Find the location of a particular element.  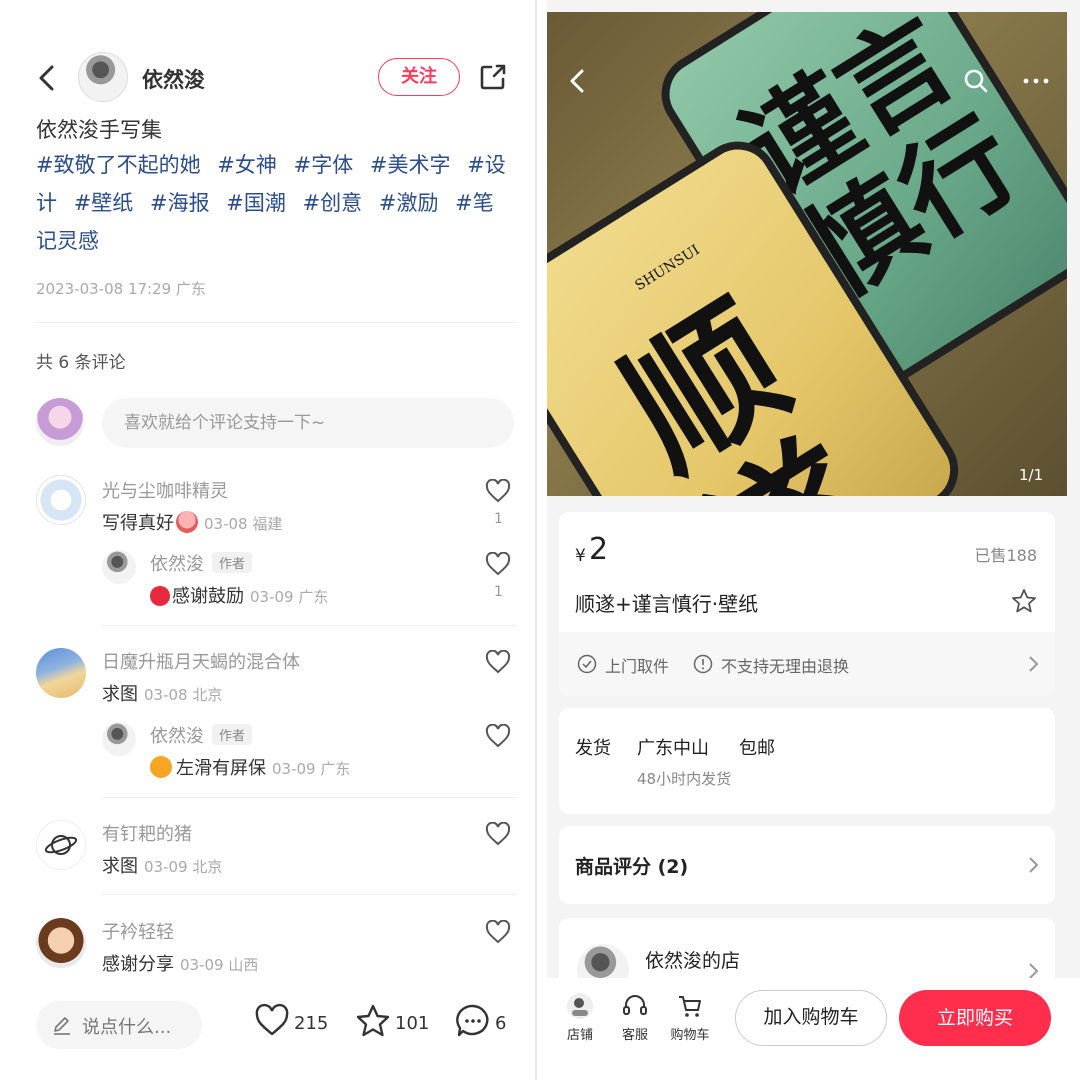

tag-link: #美术字 is located at coordinates (410, 165).